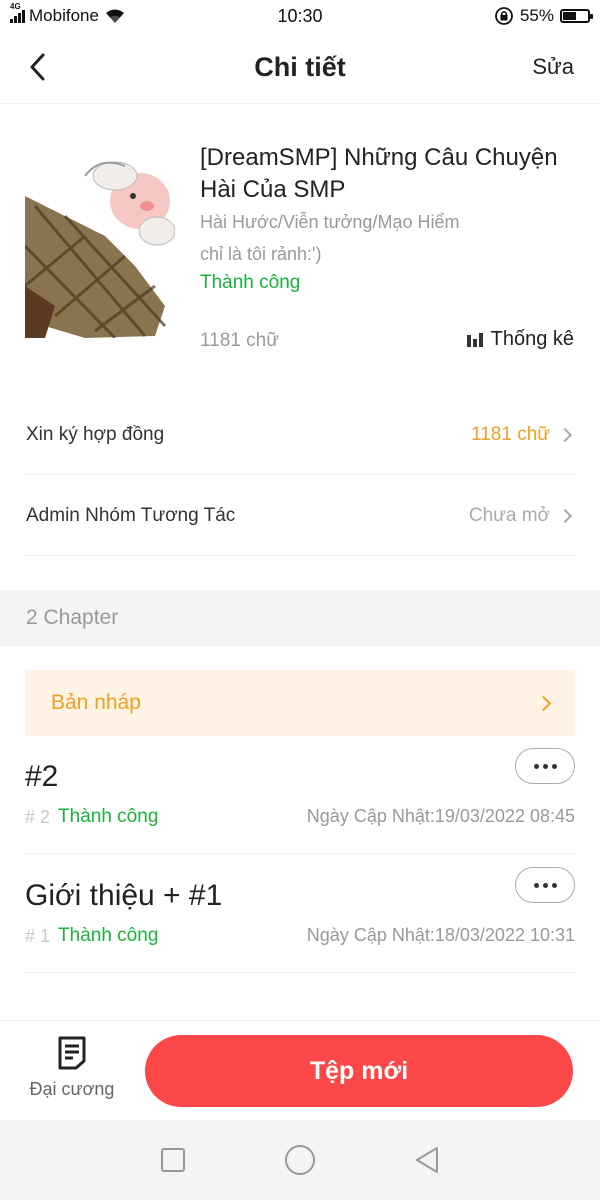 This screenshot has width=600, height=1200. I want to click on draft-label: Bản nháp, so click(96, 702).